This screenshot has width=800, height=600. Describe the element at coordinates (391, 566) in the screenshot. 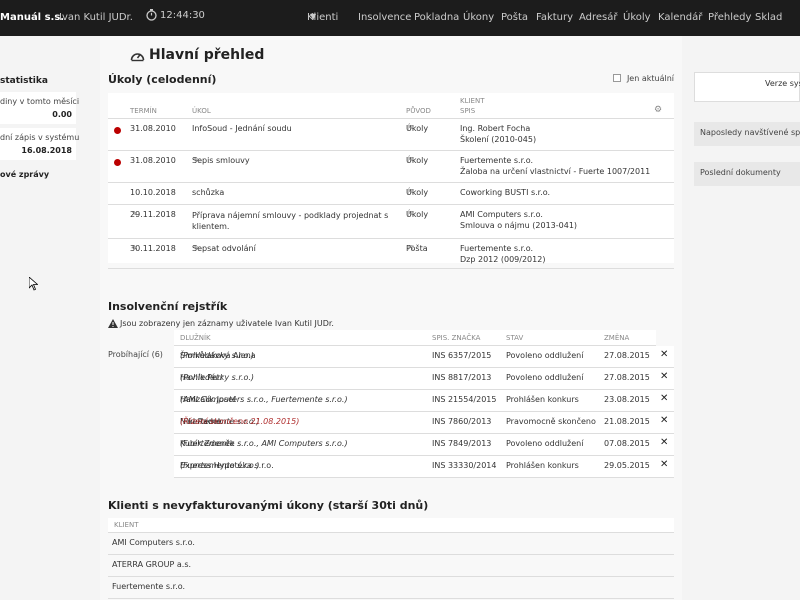

I see `client-row: ATERRA GROUP a.s.` at that location.